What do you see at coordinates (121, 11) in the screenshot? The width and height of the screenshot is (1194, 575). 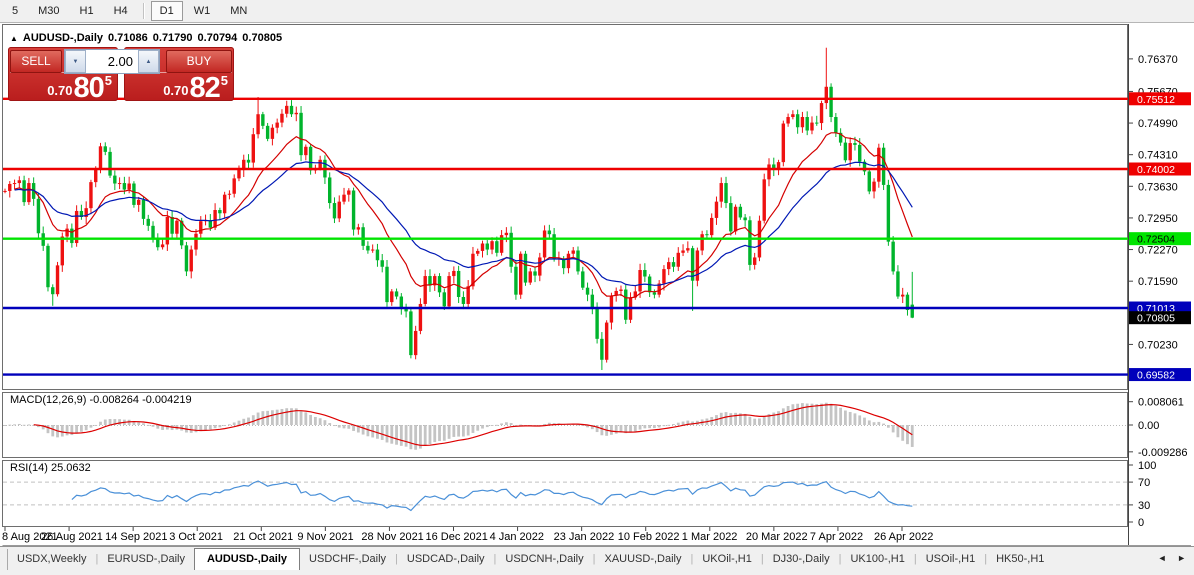 I see `timeframe-button-h4: H4` at bounding box center [121, 11].